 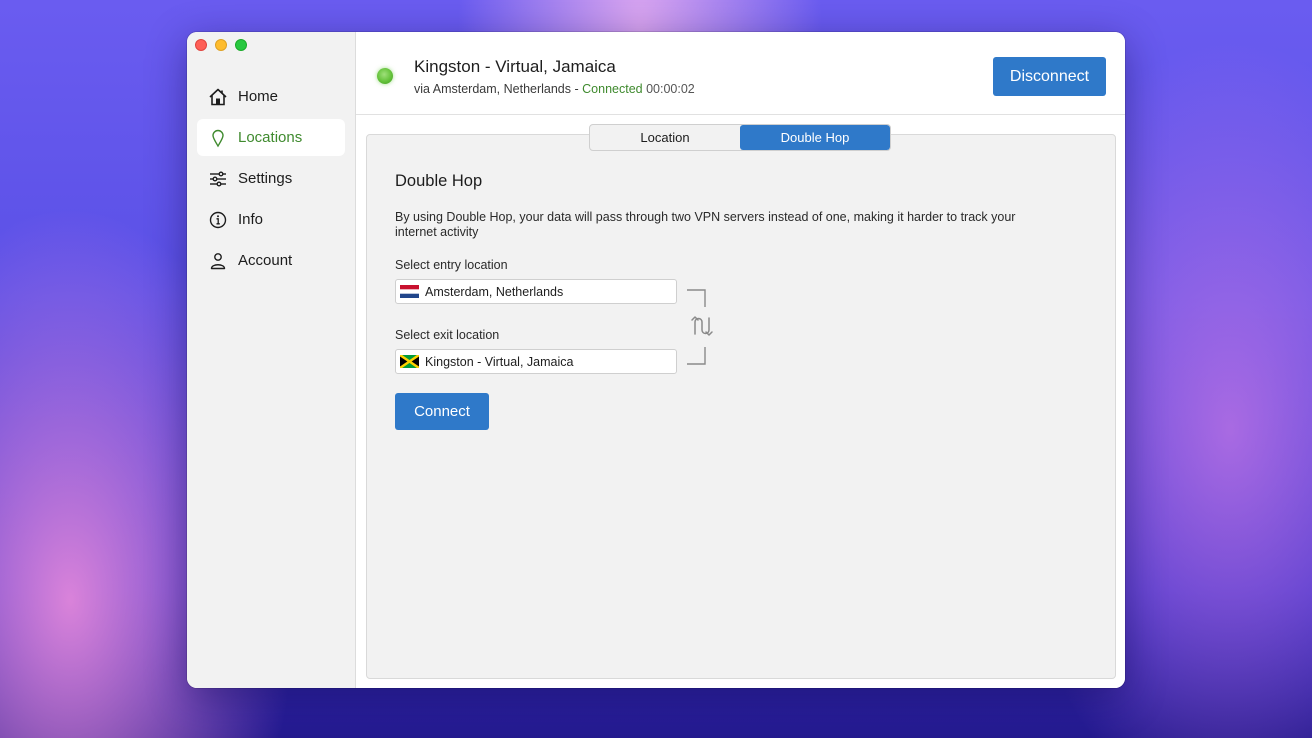 What do you see at coordinates (515, 66) in the screenshot?
I see `connected-server: Kingston - Virtual, Jamaica` at bounding box center [515, 66].